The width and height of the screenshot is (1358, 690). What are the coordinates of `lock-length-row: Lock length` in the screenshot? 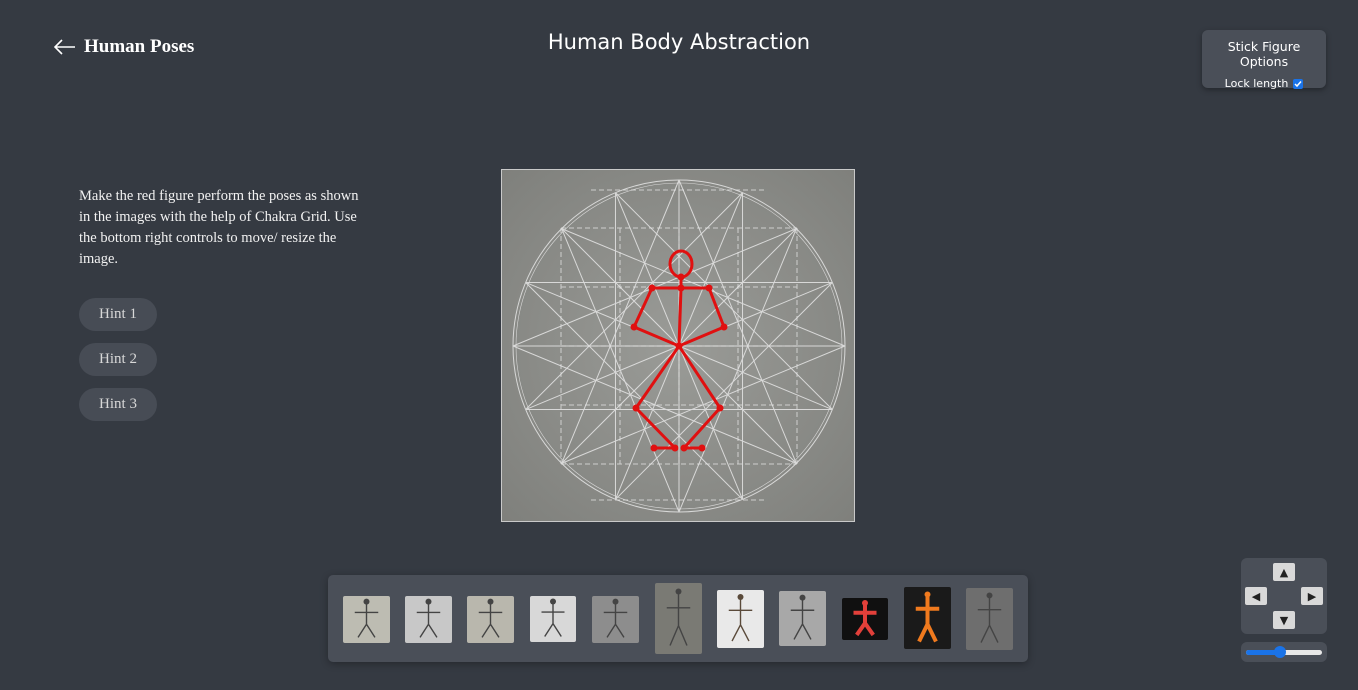 It's located at (1264, 83).